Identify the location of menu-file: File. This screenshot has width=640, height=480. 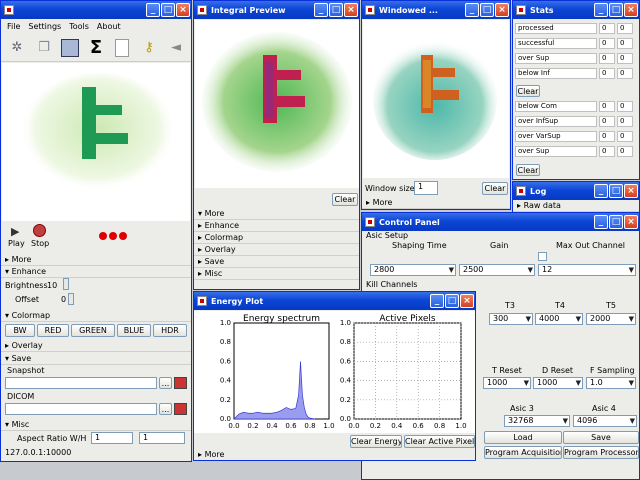
(13, 26).